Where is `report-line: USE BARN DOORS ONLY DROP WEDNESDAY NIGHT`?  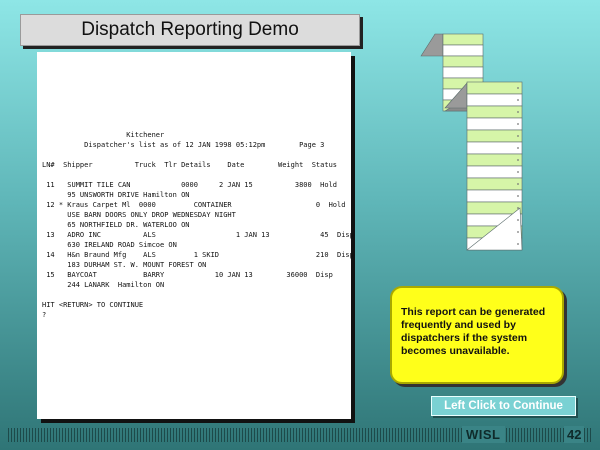
report-line: USE BARN DOORS ONLY DROP WEDNESDAY NIGHT is located at coordinates (139, 215).